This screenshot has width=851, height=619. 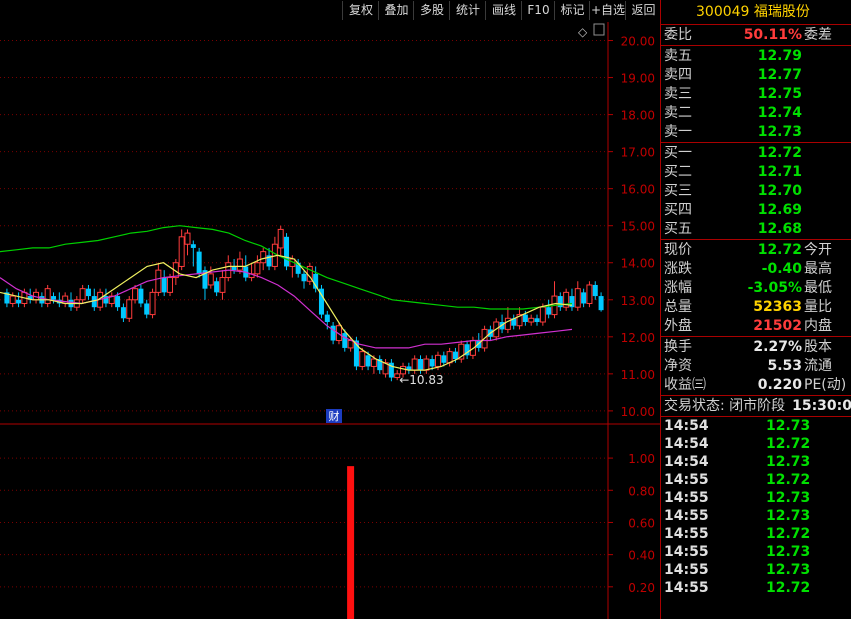 I want to click on row-label: 涨幅, so click(x=678, y=288).